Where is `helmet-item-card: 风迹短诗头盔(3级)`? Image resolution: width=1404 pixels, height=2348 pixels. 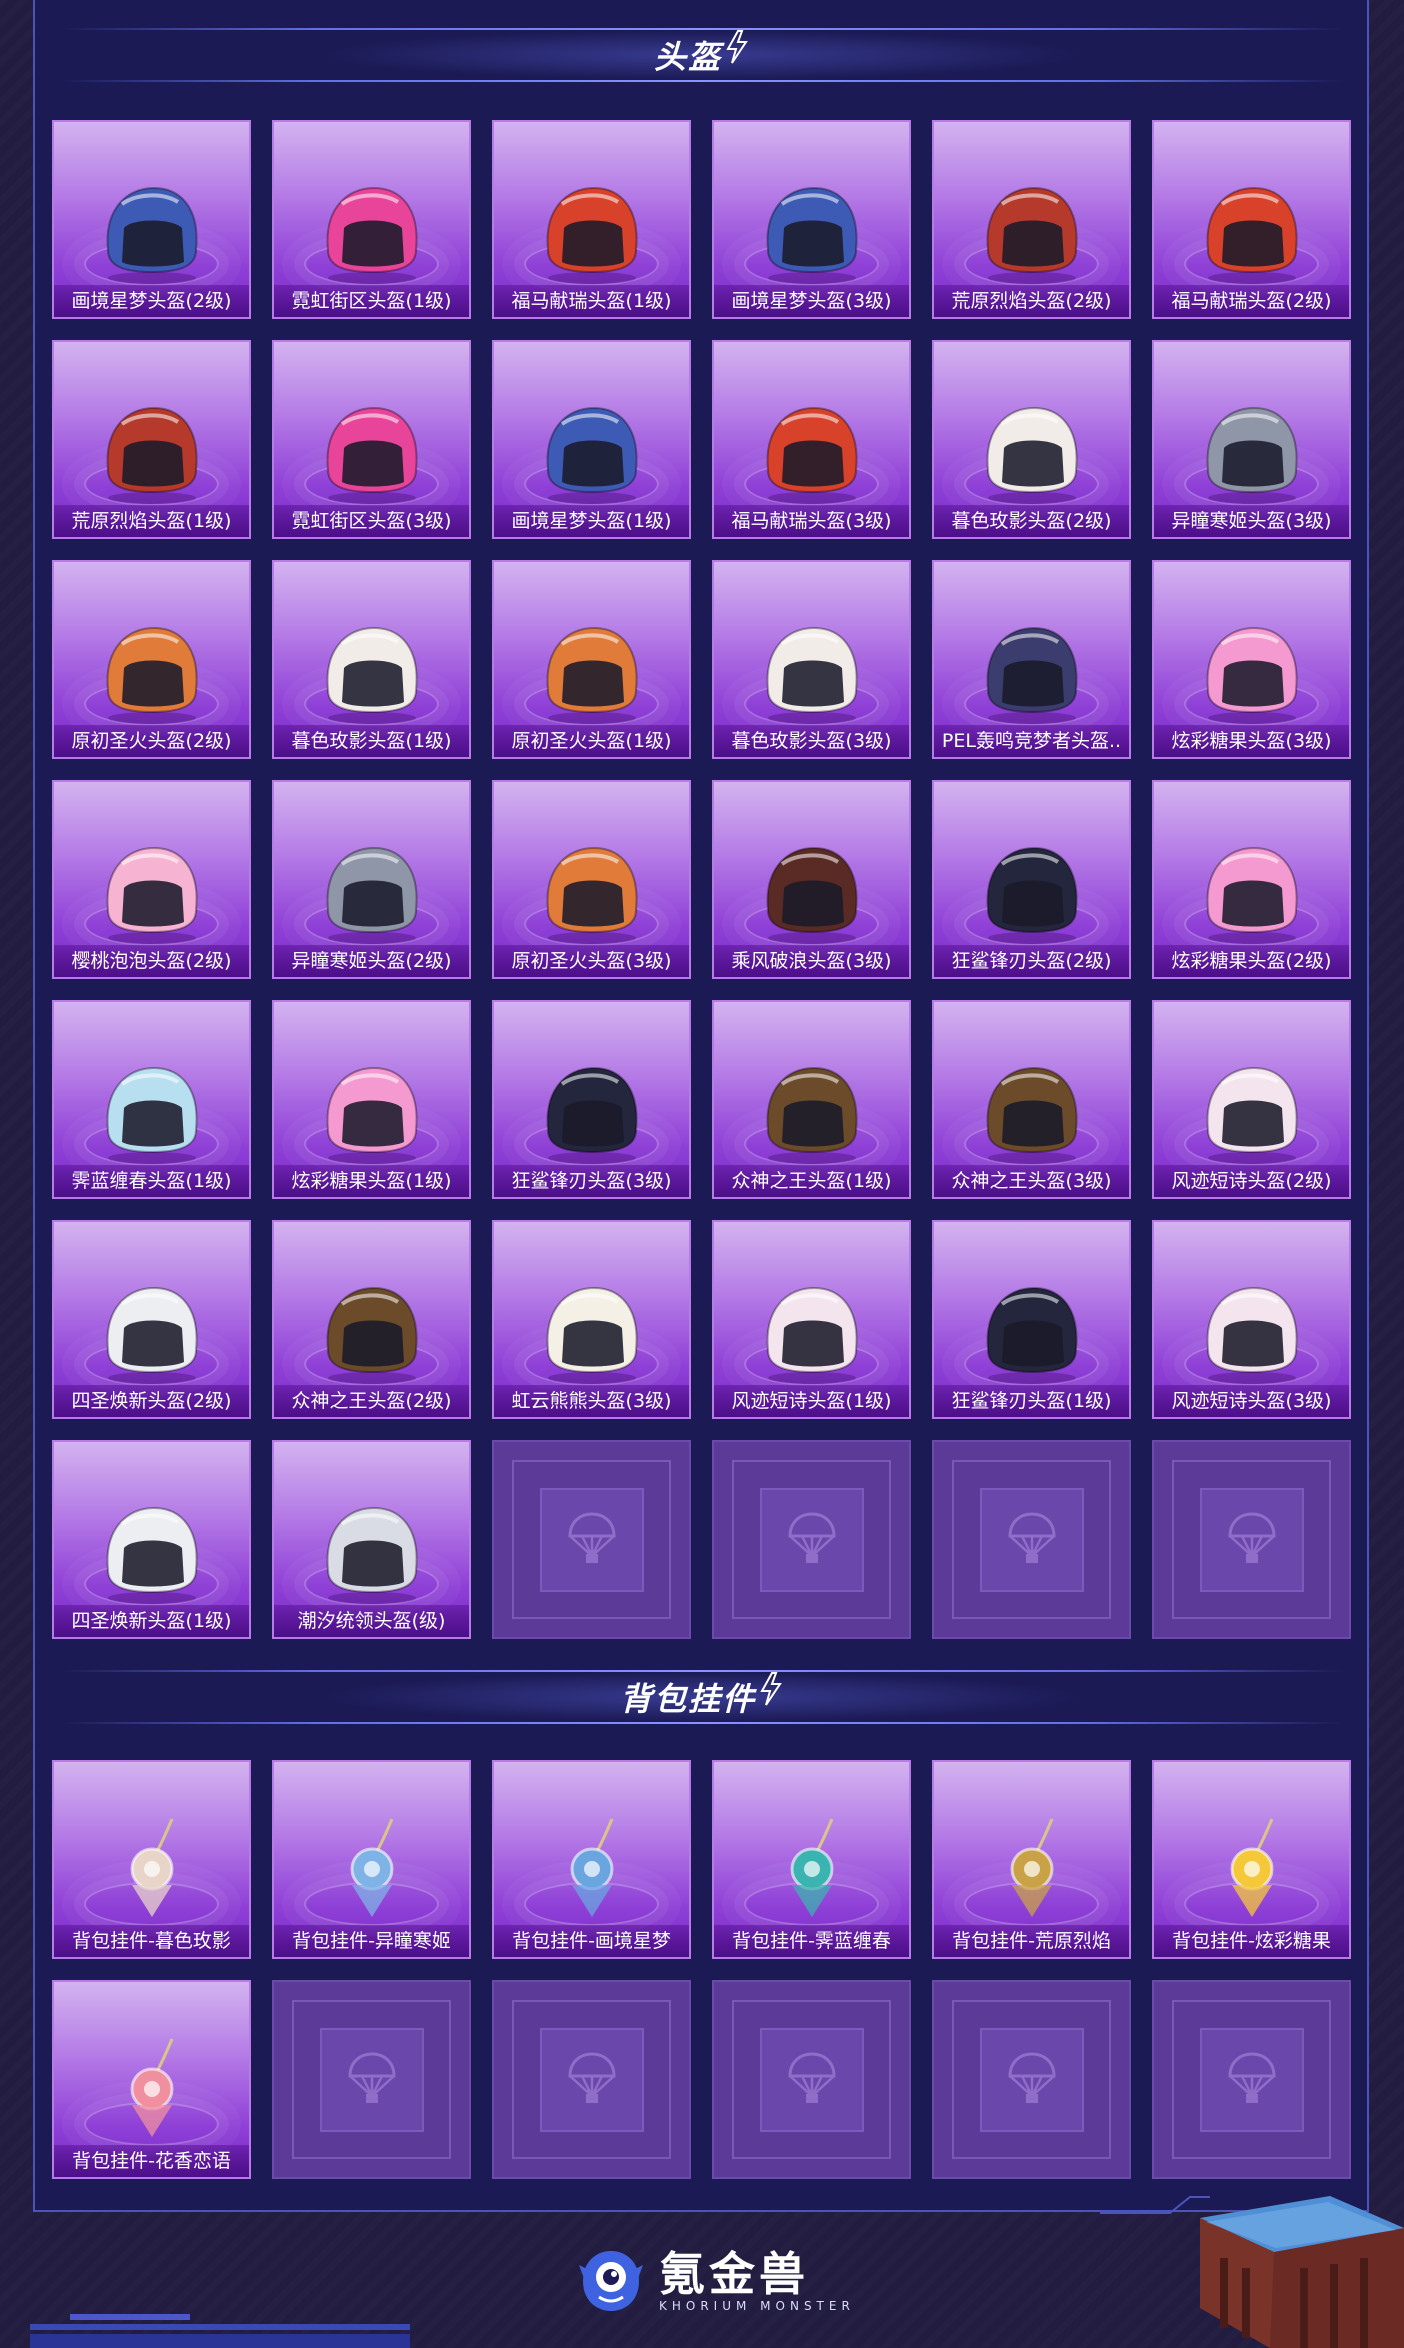 helmet-item-card: 风迹短诗头盔(3级) is located at coordinates (1251, 1319).